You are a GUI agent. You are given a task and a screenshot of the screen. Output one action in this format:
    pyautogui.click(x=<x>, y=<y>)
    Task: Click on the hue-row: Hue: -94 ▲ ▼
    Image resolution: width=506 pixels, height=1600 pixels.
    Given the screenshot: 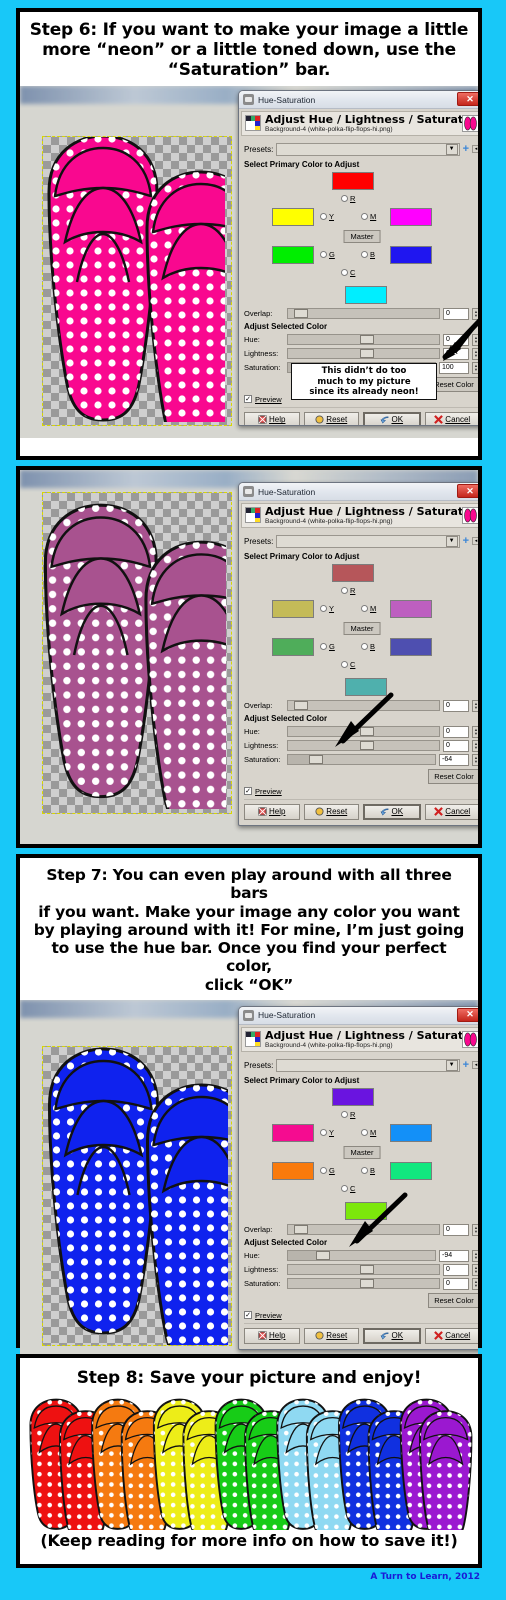 What is the action you would take?
    pyautogui.click(x=361, y=1255)
    